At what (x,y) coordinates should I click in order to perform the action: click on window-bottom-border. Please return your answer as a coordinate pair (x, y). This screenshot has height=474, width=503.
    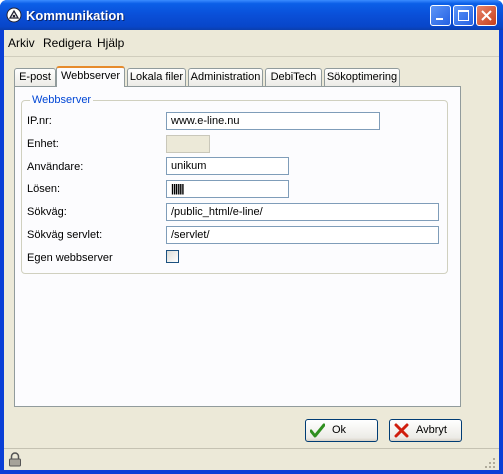
    Looking at the image, I should click on (251, 472).